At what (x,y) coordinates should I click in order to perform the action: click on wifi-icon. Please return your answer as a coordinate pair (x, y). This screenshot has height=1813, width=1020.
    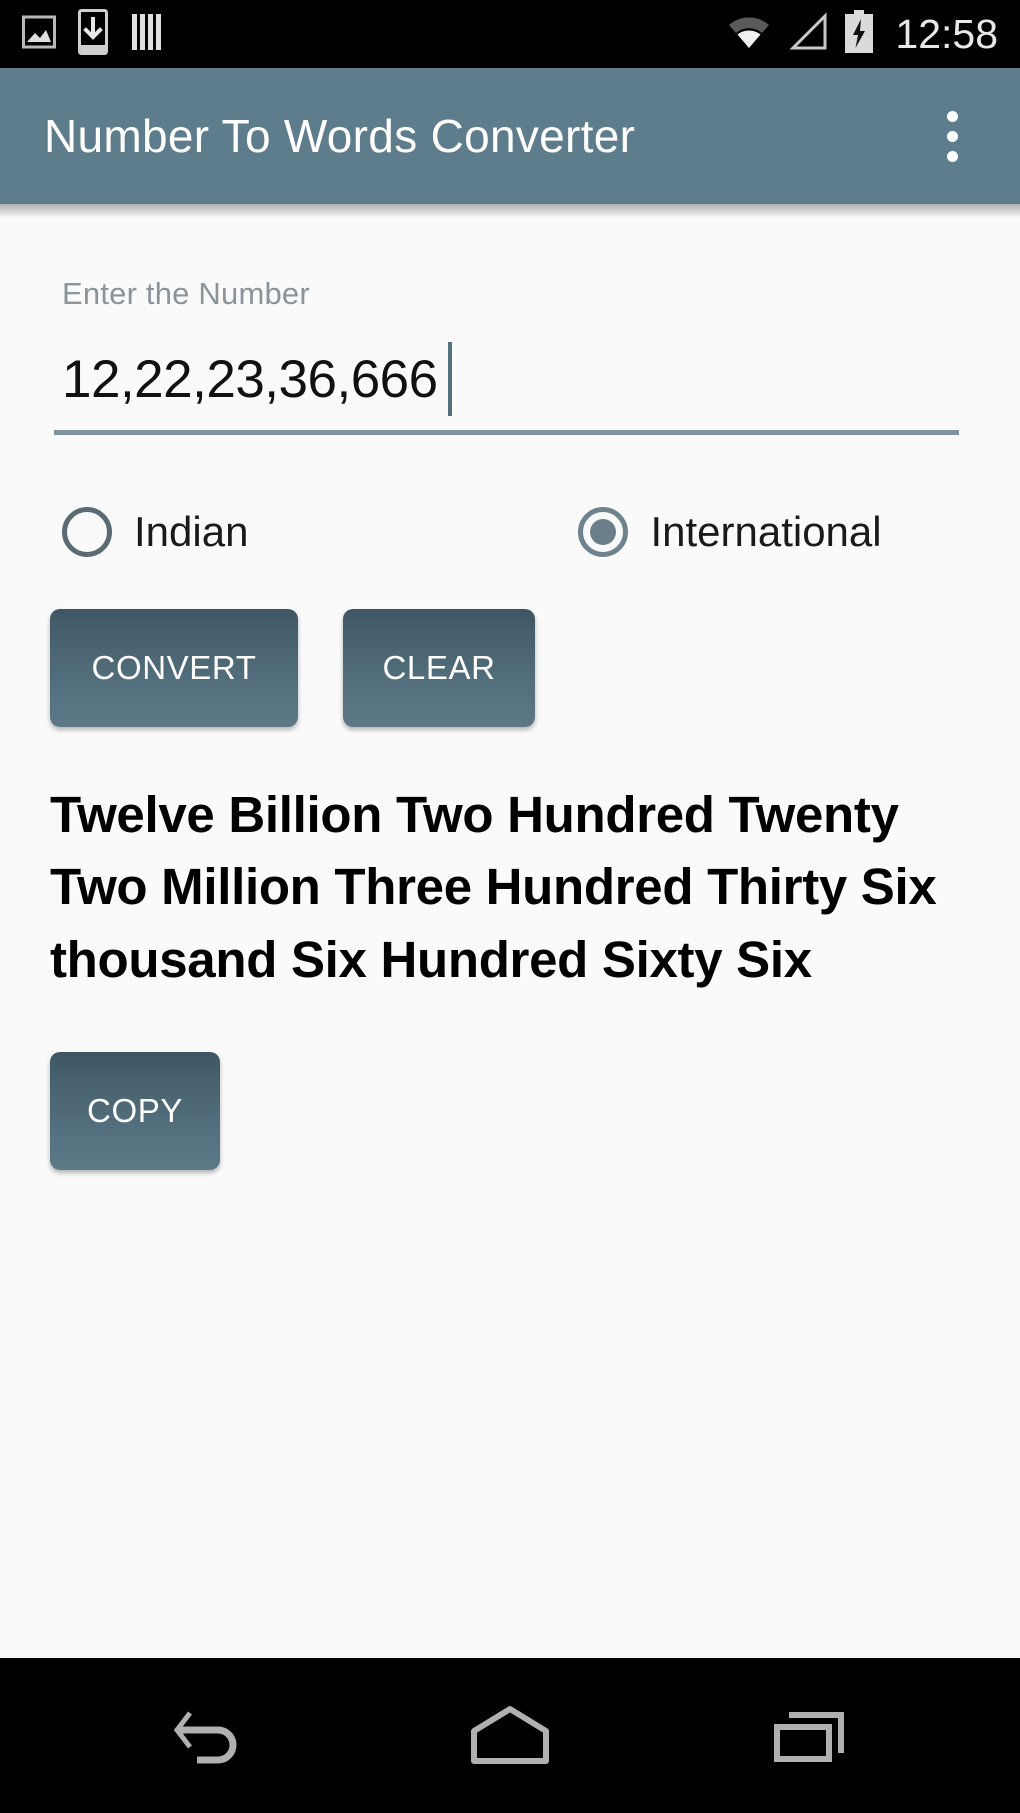
    Looking at the image, I should click on (749, 34).